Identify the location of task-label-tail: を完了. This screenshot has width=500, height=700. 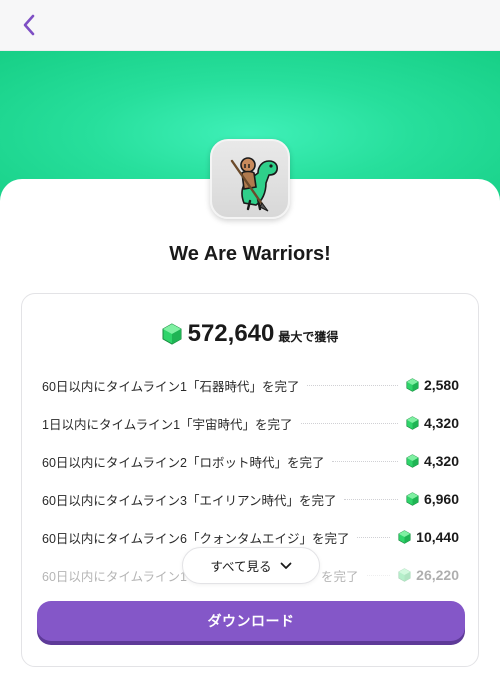
(339, 576).